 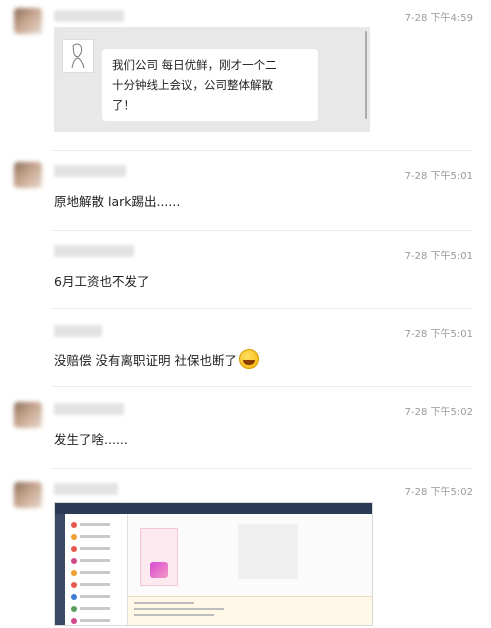 What do you see at coordinates (438, 18) in the screenshot?
I see `message-time: 7-28 下午4:59` at bounding box center [438, 18].